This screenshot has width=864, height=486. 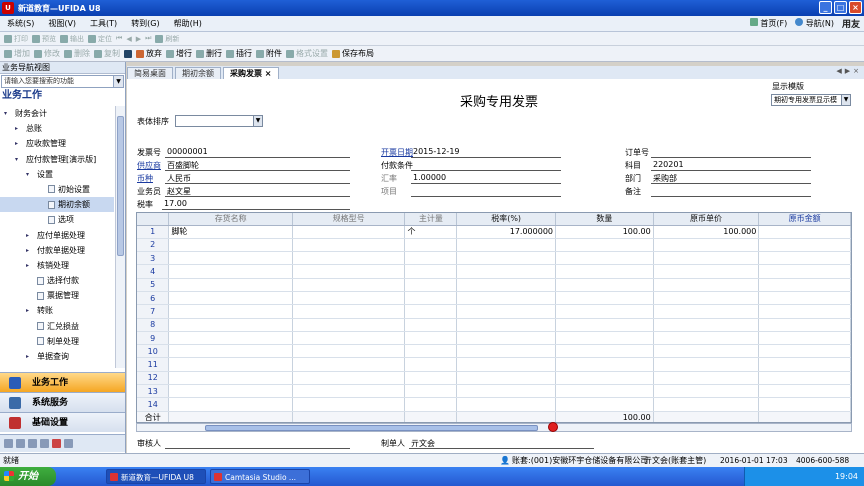 I want to click on menu-tools: 工具(T), so click(x=103, y=23).